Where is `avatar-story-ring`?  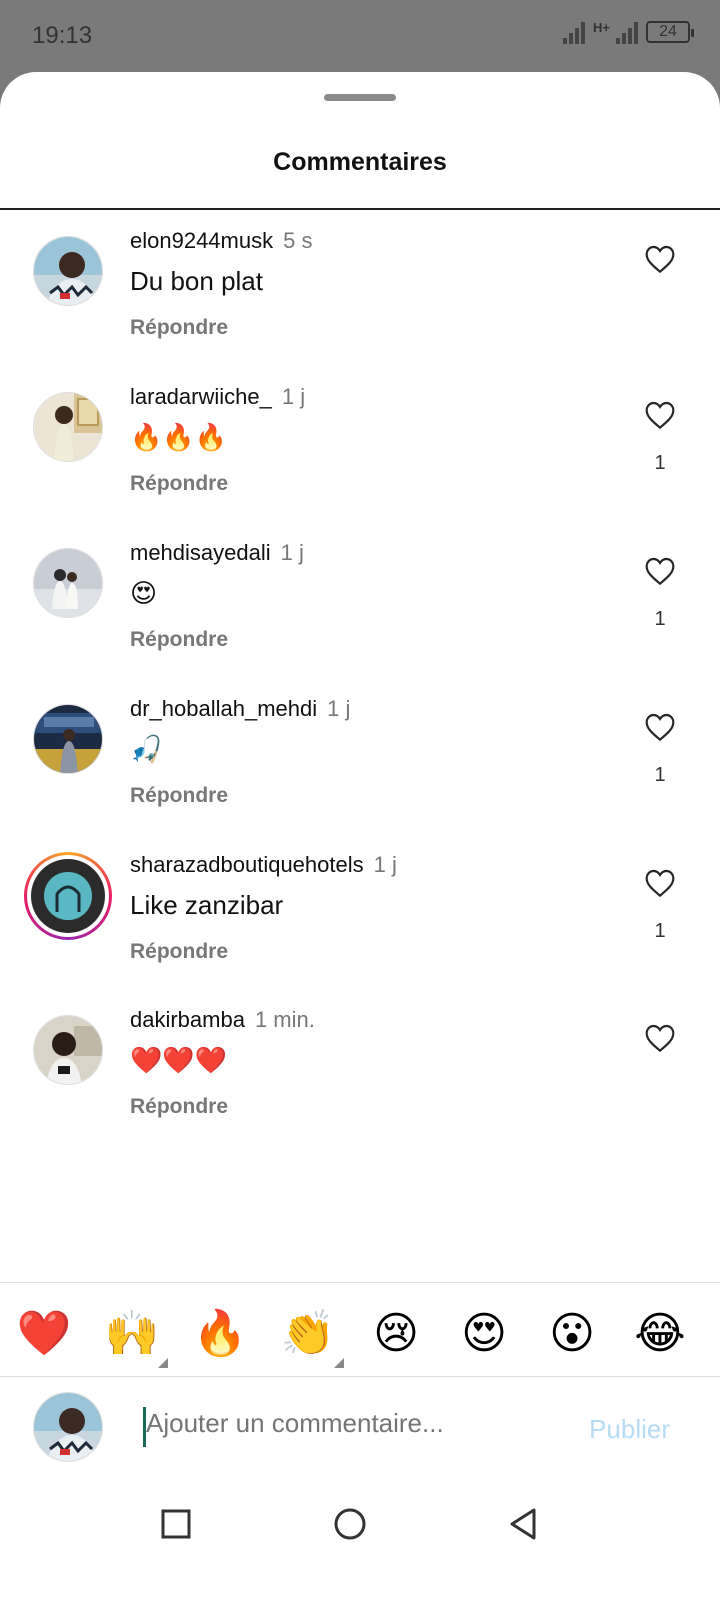
avatar-story-ring is located at coordinates (68, 896).